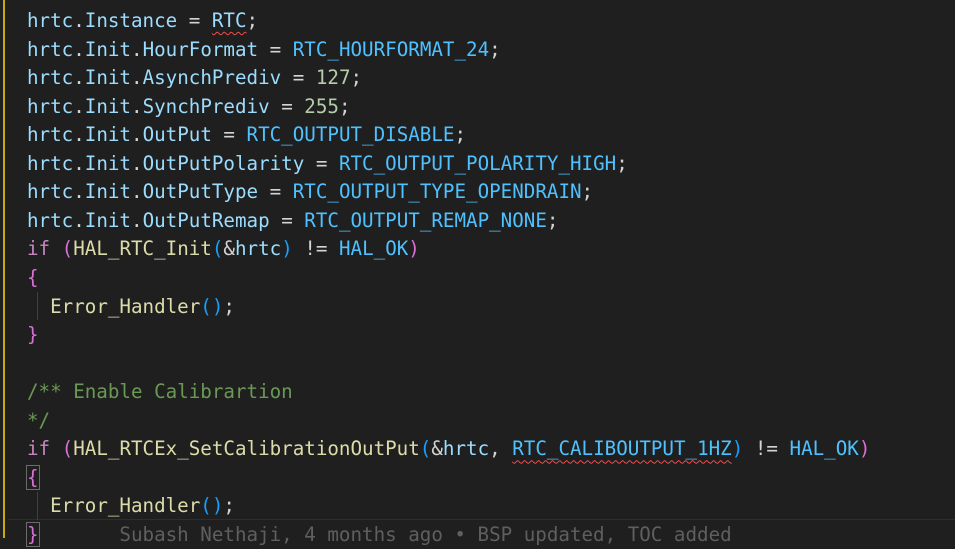 This screenshot has height=549, width=955. I want to click on code-line: */, so click(38, 421).